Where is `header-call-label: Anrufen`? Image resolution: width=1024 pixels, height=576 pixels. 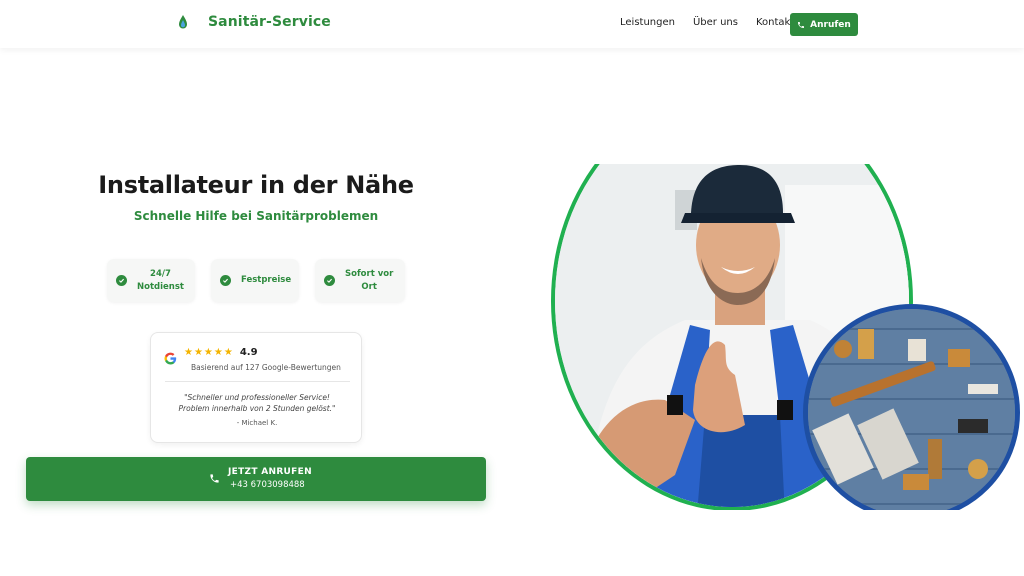
header-call-label: Anrufen is located at coordinates (830, 24).